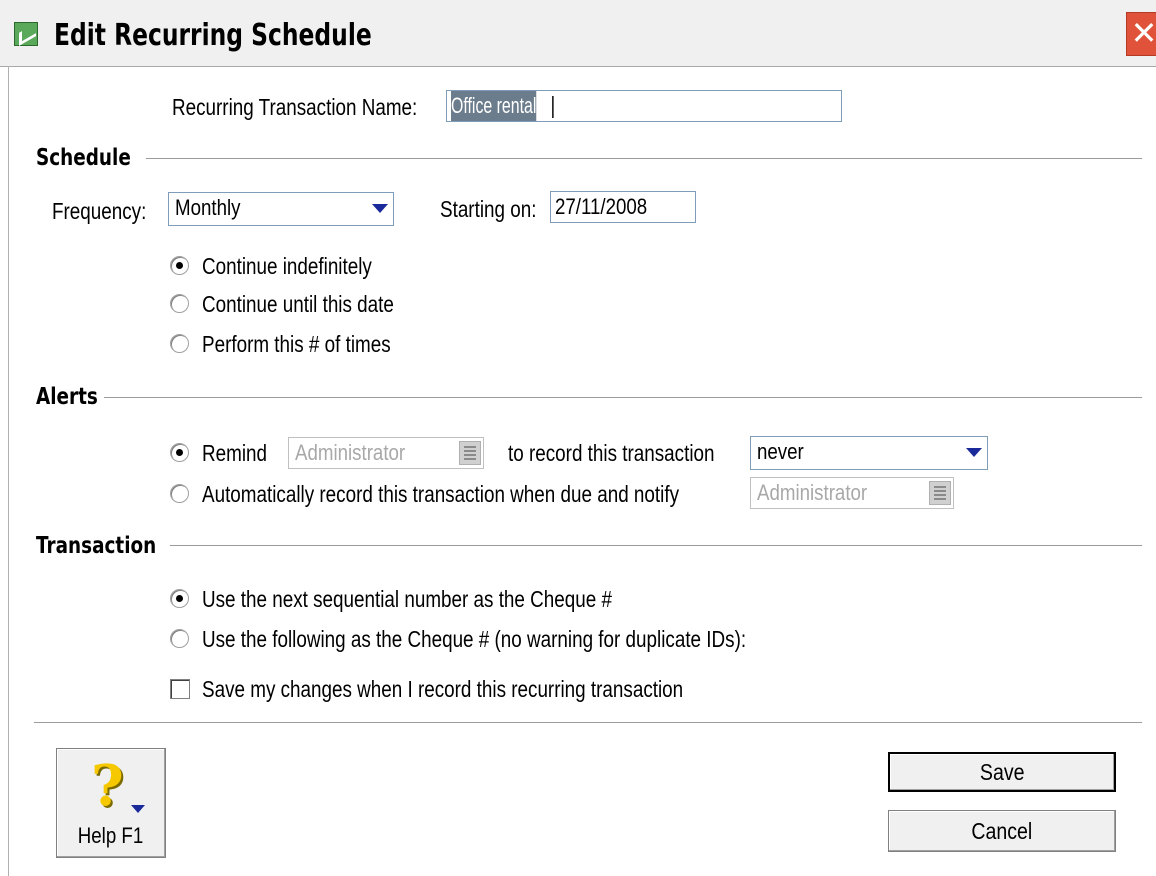  Describe the element at coordinates (644, 159) in the screenshot. I see `schedule-divider` at that location.